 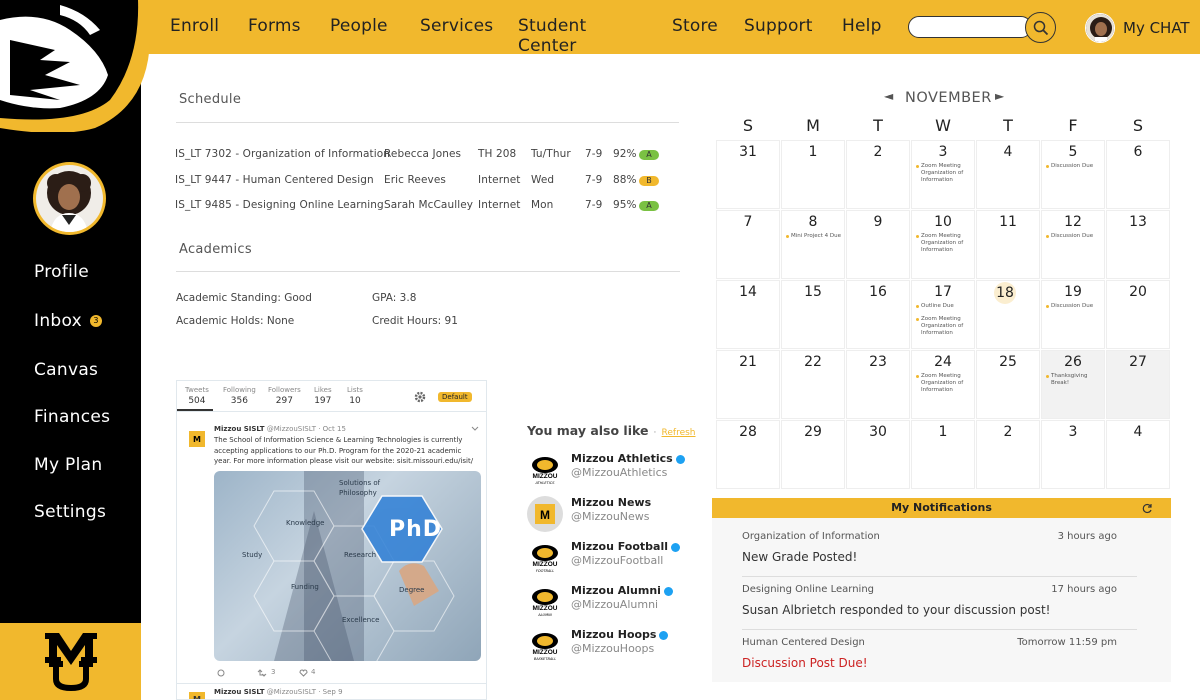 I want to click on retweet-icon, so click(x=262, y=673).